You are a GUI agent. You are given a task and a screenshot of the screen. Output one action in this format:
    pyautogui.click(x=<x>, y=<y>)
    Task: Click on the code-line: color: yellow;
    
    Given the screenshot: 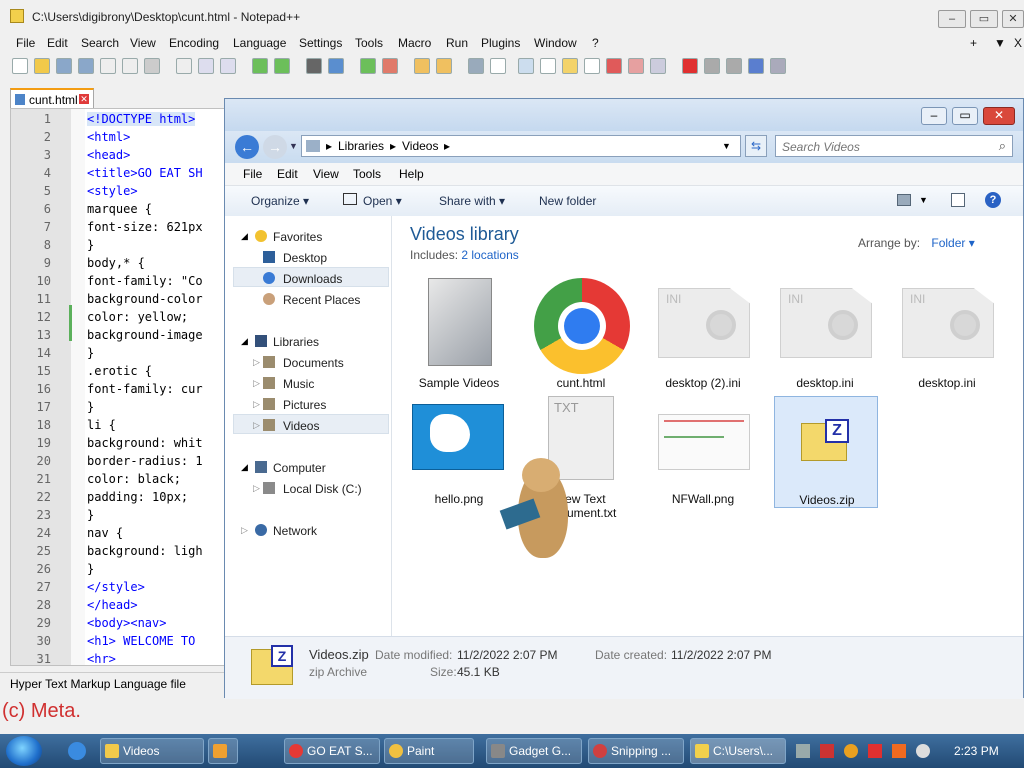 What is the action you would take?
    pyautogui.click(x=137, y=317)
    